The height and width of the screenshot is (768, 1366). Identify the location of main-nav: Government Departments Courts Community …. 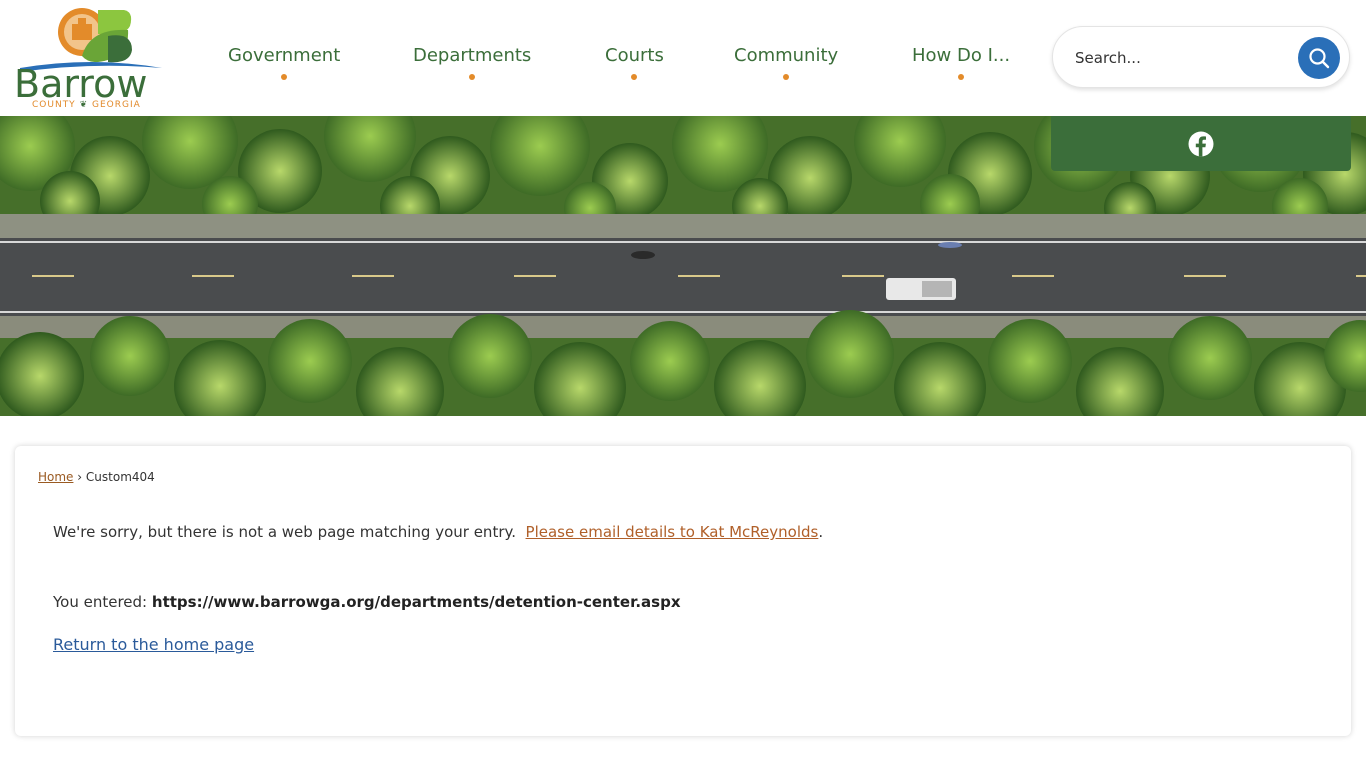
(616, 58).